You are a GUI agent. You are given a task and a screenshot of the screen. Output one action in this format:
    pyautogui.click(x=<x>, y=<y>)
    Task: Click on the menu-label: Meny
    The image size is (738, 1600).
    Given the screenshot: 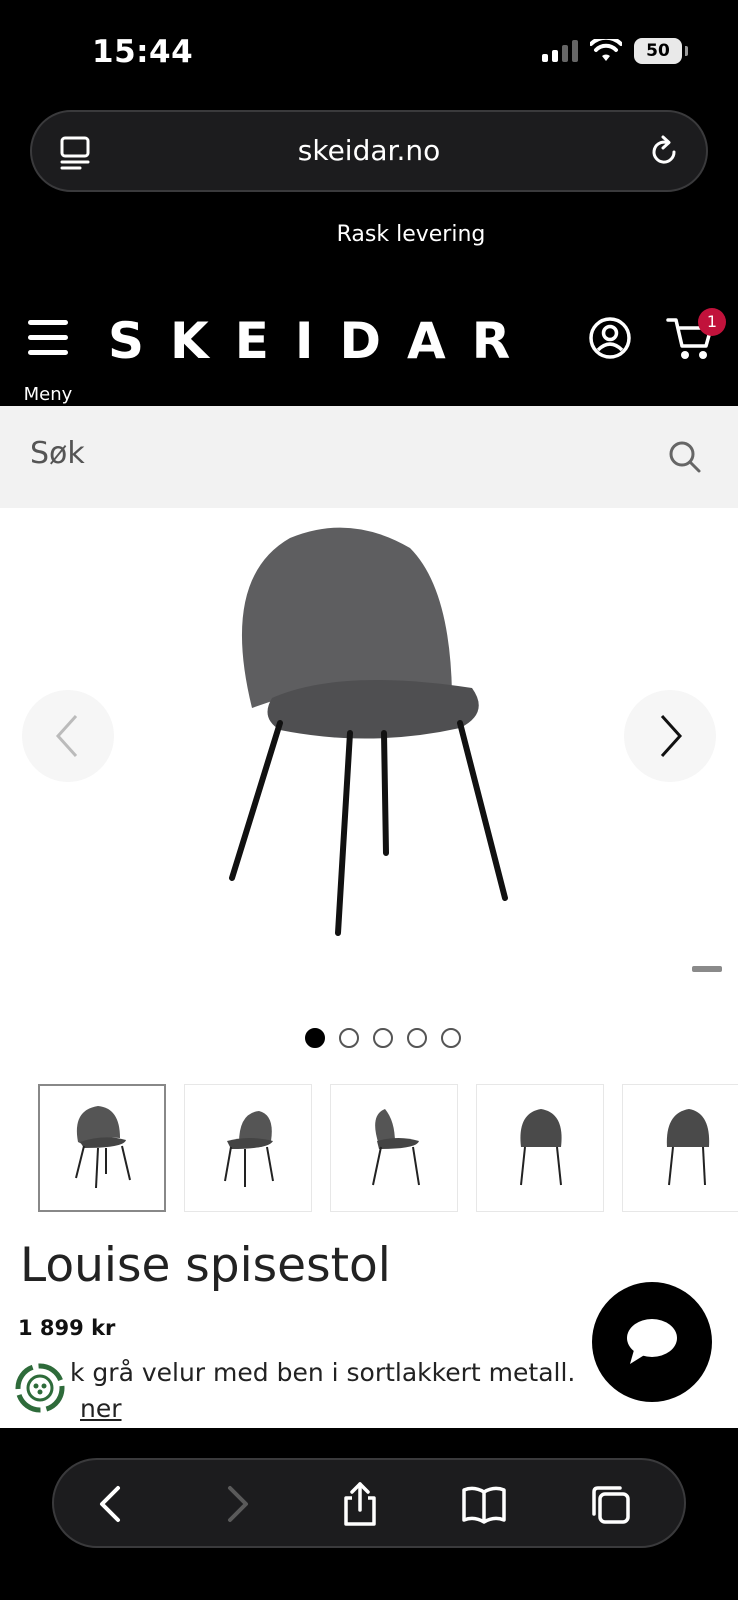 What is the action you would take?
    pyautogui.click(x=48, y=394)
    